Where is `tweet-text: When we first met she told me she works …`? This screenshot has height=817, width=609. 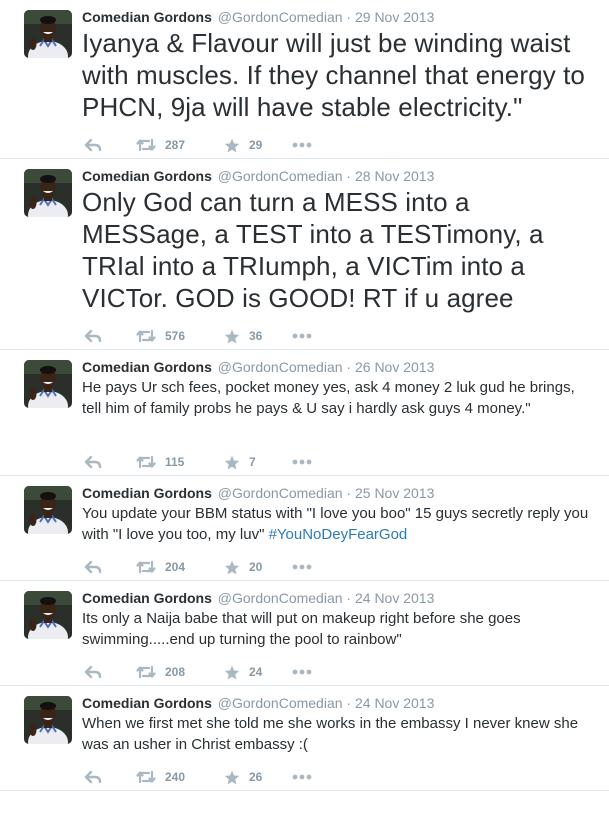 tweet-text: When we first met she told me she works … is located at coordinates (330, 734).